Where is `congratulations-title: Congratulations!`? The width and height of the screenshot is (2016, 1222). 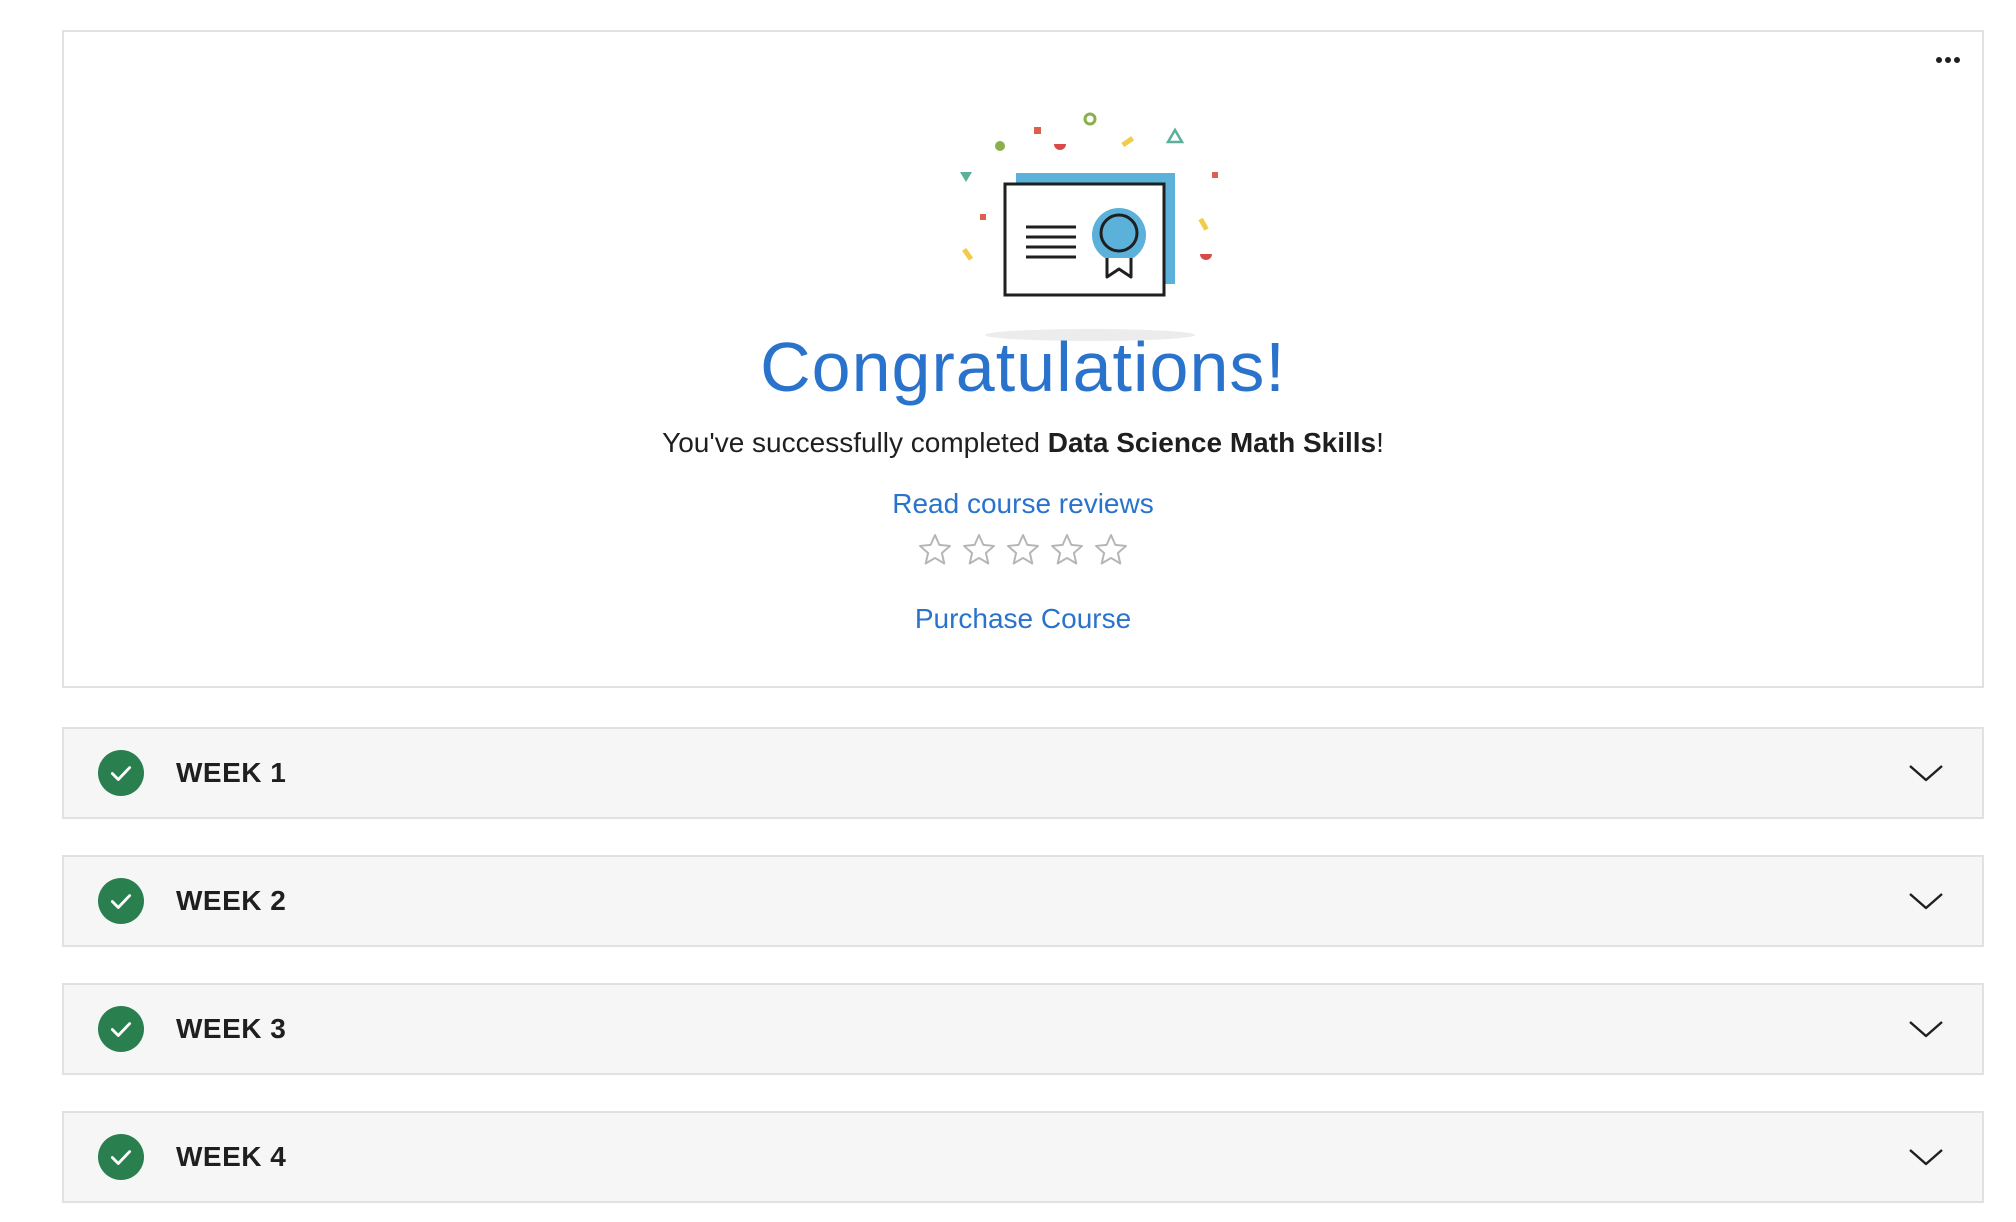
congratulations-title: Congratulations! is located at coordinates (1023, 367).